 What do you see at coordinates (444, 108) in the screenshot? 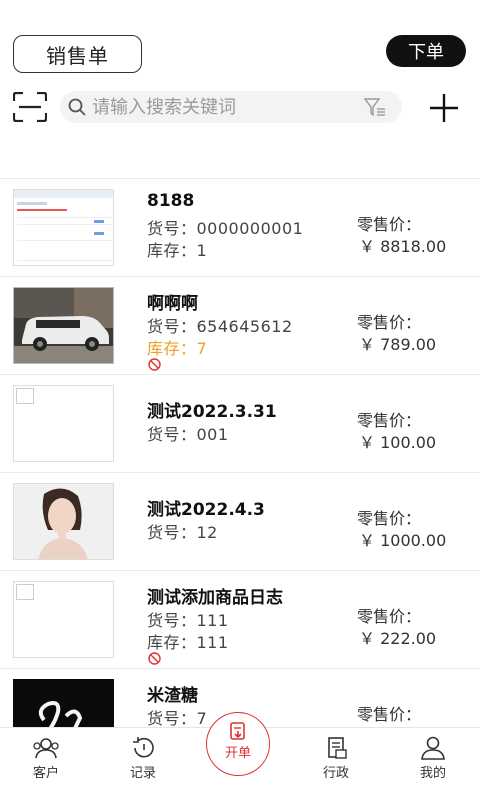
I see `add-icon` at bounding box center [444, 108].